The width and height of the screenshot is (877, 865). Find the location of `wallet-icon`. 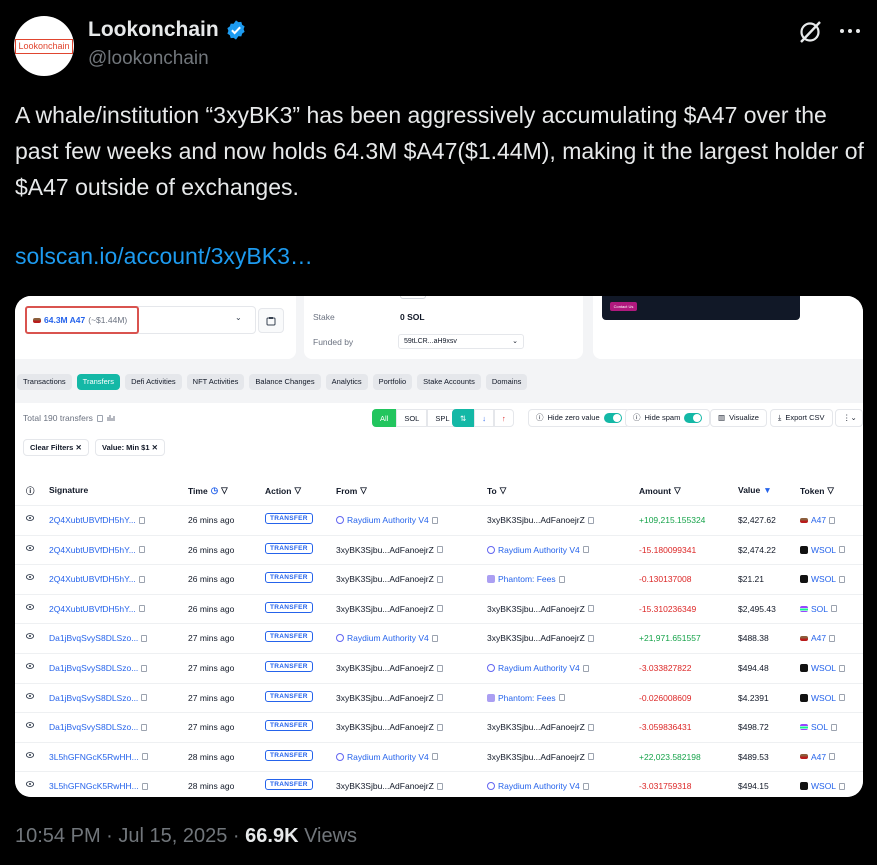

wallet-icon is located at coordinates (271, 320).